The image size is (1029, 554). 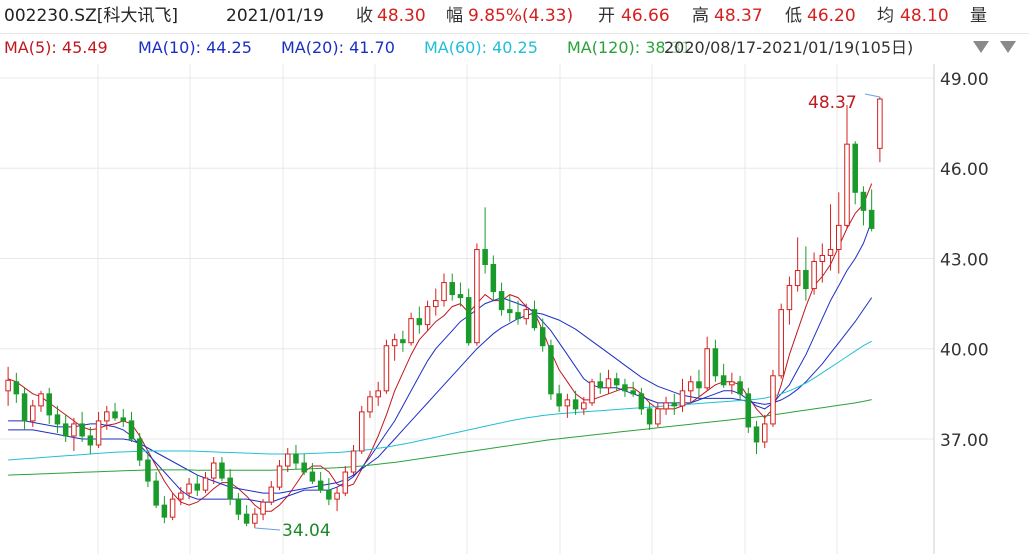 What do you see at coordinates (738, 16) in the screenshot?
I see `high-value: 48.37` at bounding box center [738, 16].